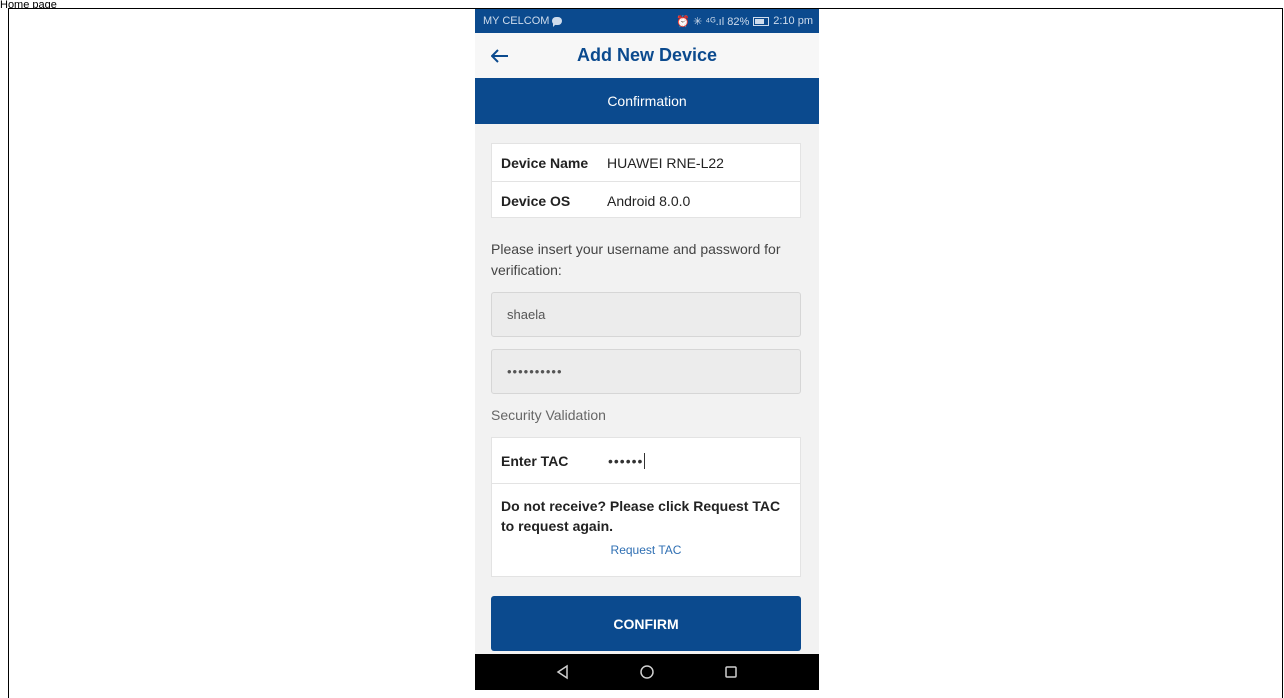 This screenshot has width=1284, height=698. I want to click on home-circle-icon, so click(647, 672).